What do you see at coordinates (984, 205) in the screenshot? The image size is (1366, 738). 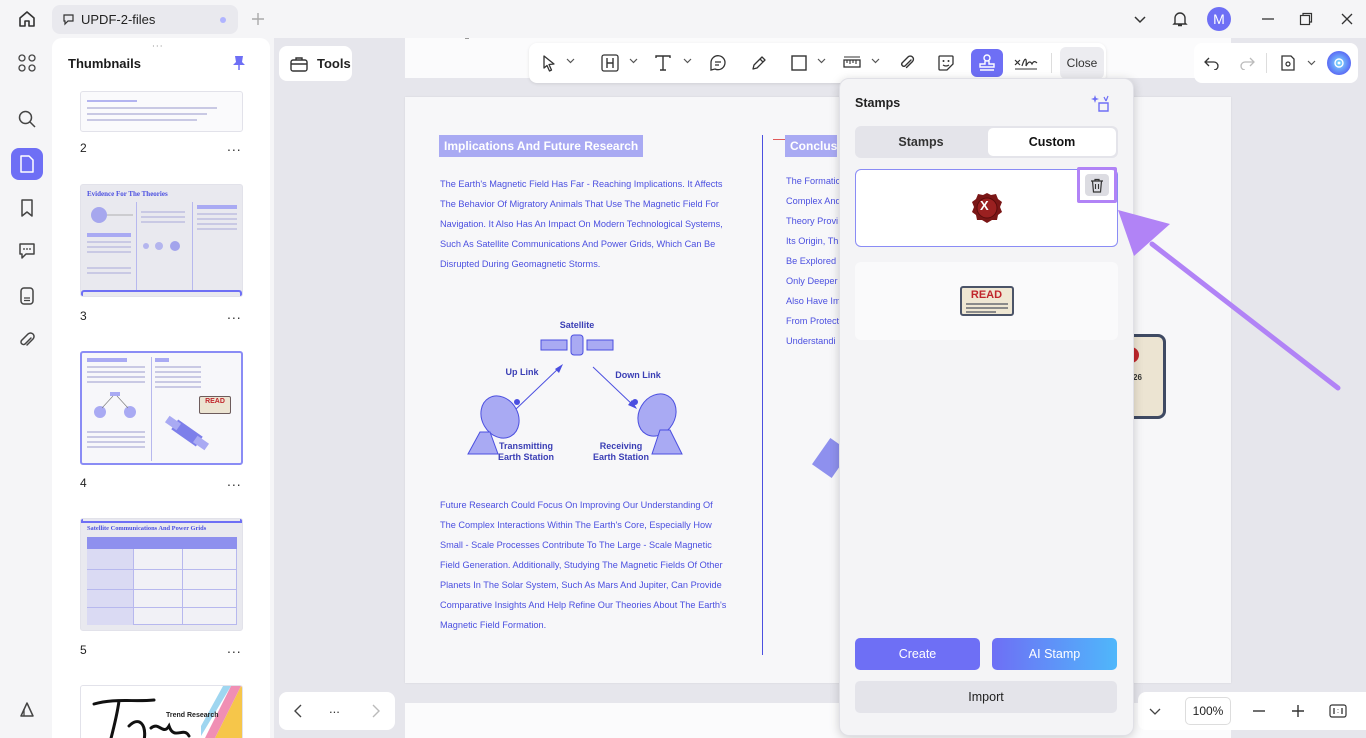 I see `wax-seal-glyph: X` at bounding box center [984, 205].